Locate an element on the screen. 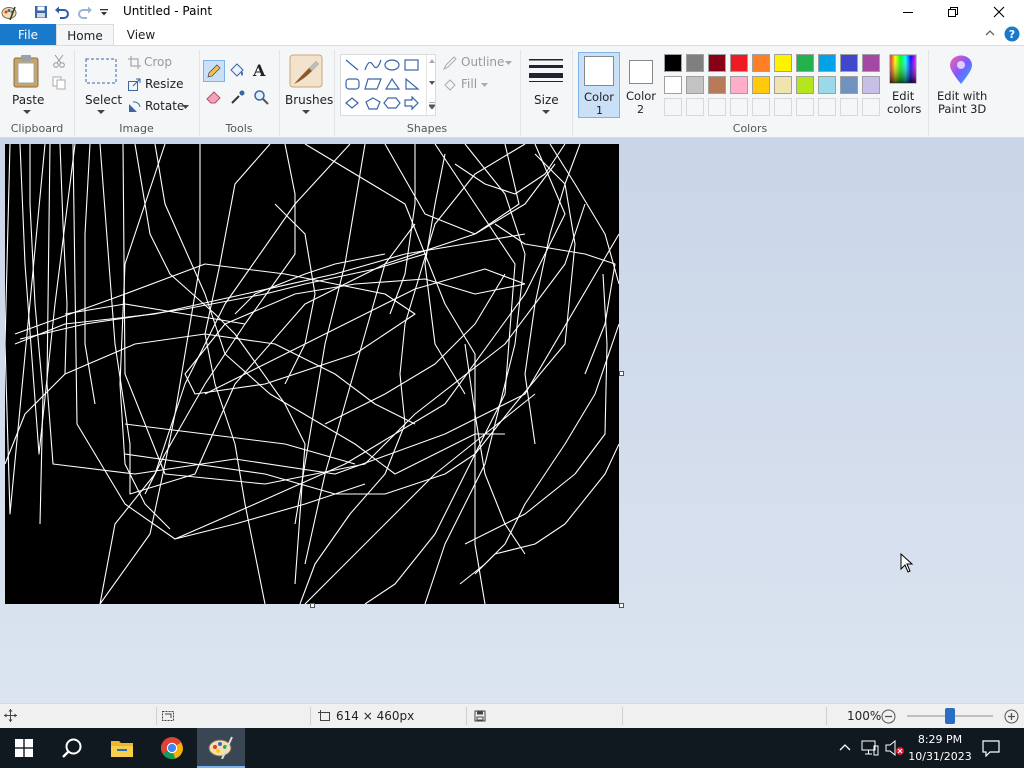  file-explorer-icon is located at coordinates (122, 748).